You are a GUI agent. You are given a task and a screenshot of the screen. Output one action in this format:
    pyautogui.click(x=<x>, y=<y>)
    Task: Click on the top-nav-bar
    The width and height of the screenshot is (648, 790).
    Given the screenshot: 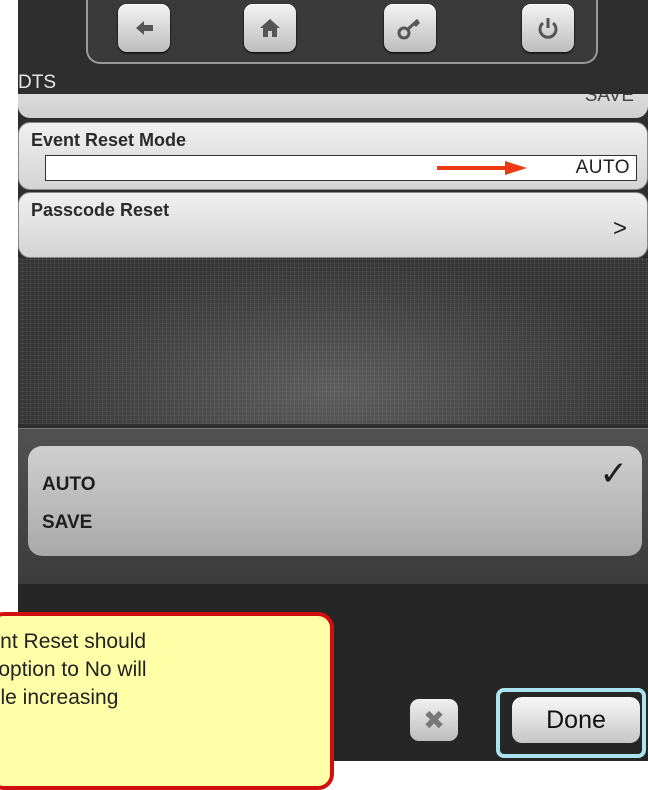 What is the action you would take?
    pyautogui.click(x=342, y=32)
    